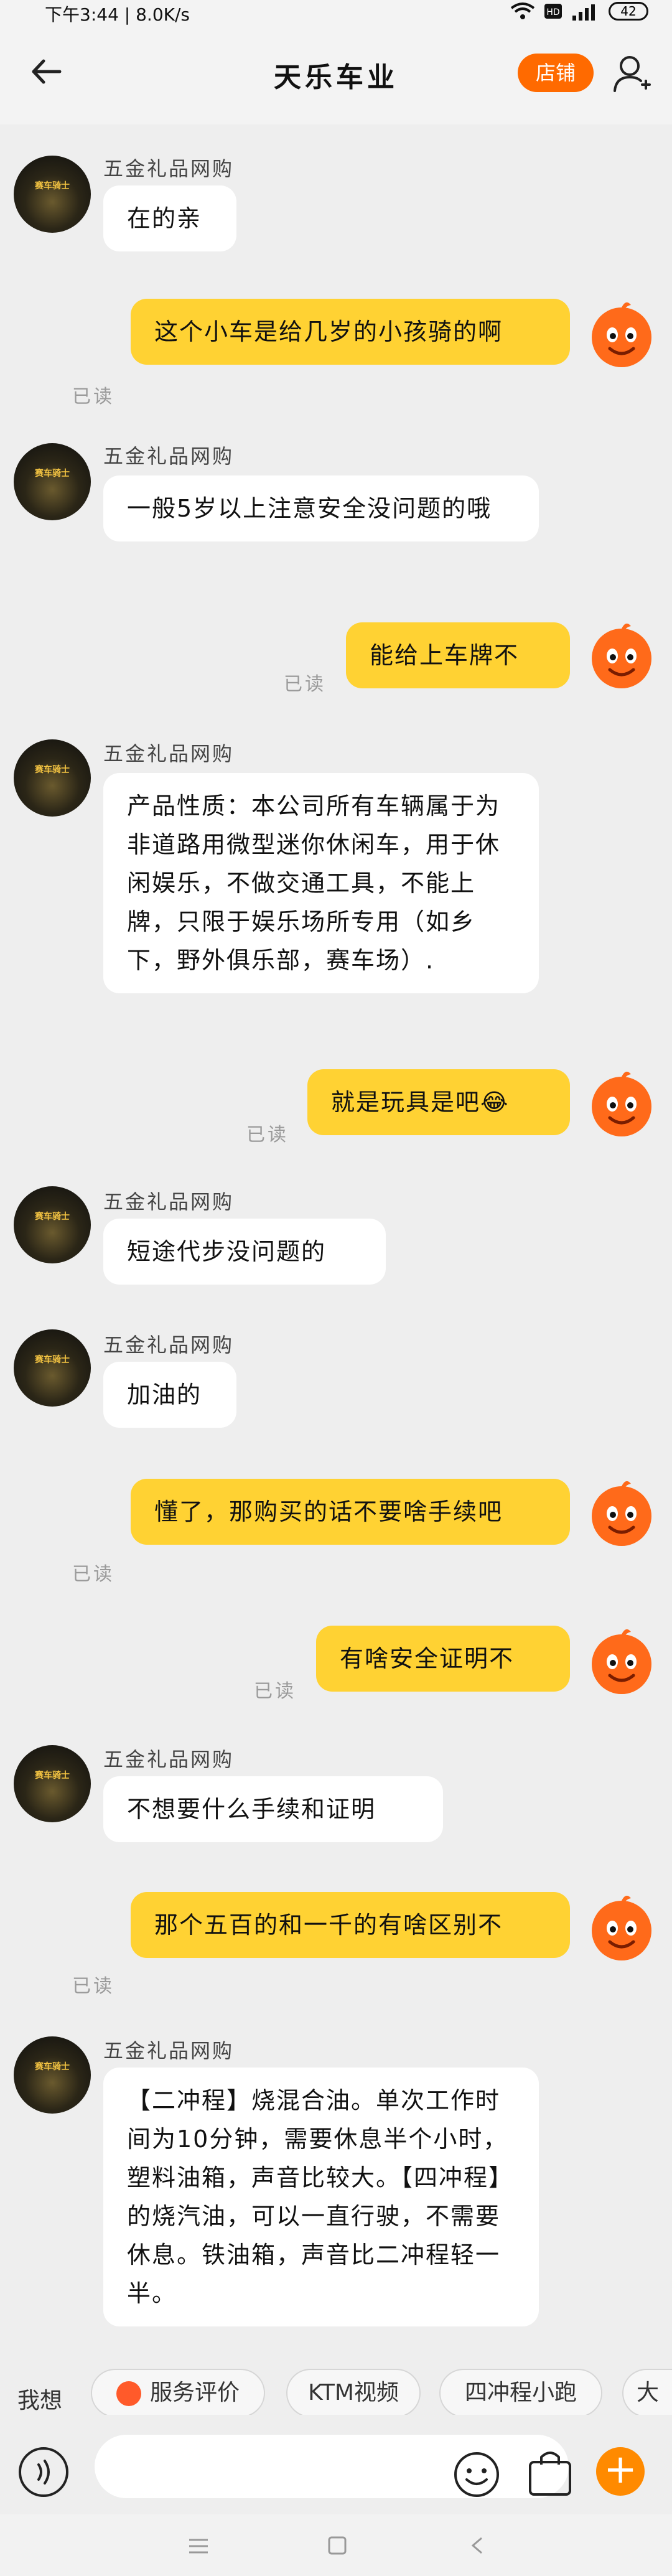  What do you see at coordinates (128, 2393) in the screenshot?
I see `review-icon` at bounding box center [128, 2393].